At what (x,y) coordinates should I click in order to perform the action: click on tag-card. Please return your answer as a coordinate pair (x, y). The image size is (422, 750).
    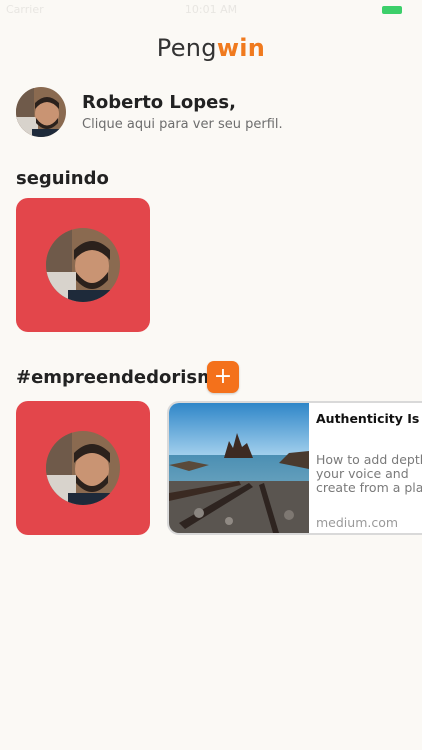
    Looking at the image, I should click on (83, 468).